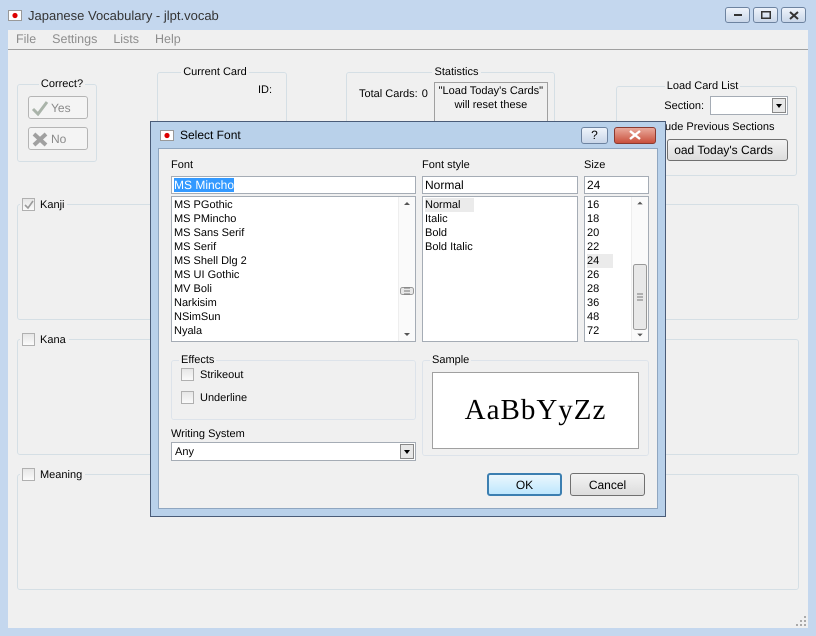 Image resolution: width=816 pixels, height=636 pixels. I want to click on list-item: 36, so click(600, 303).